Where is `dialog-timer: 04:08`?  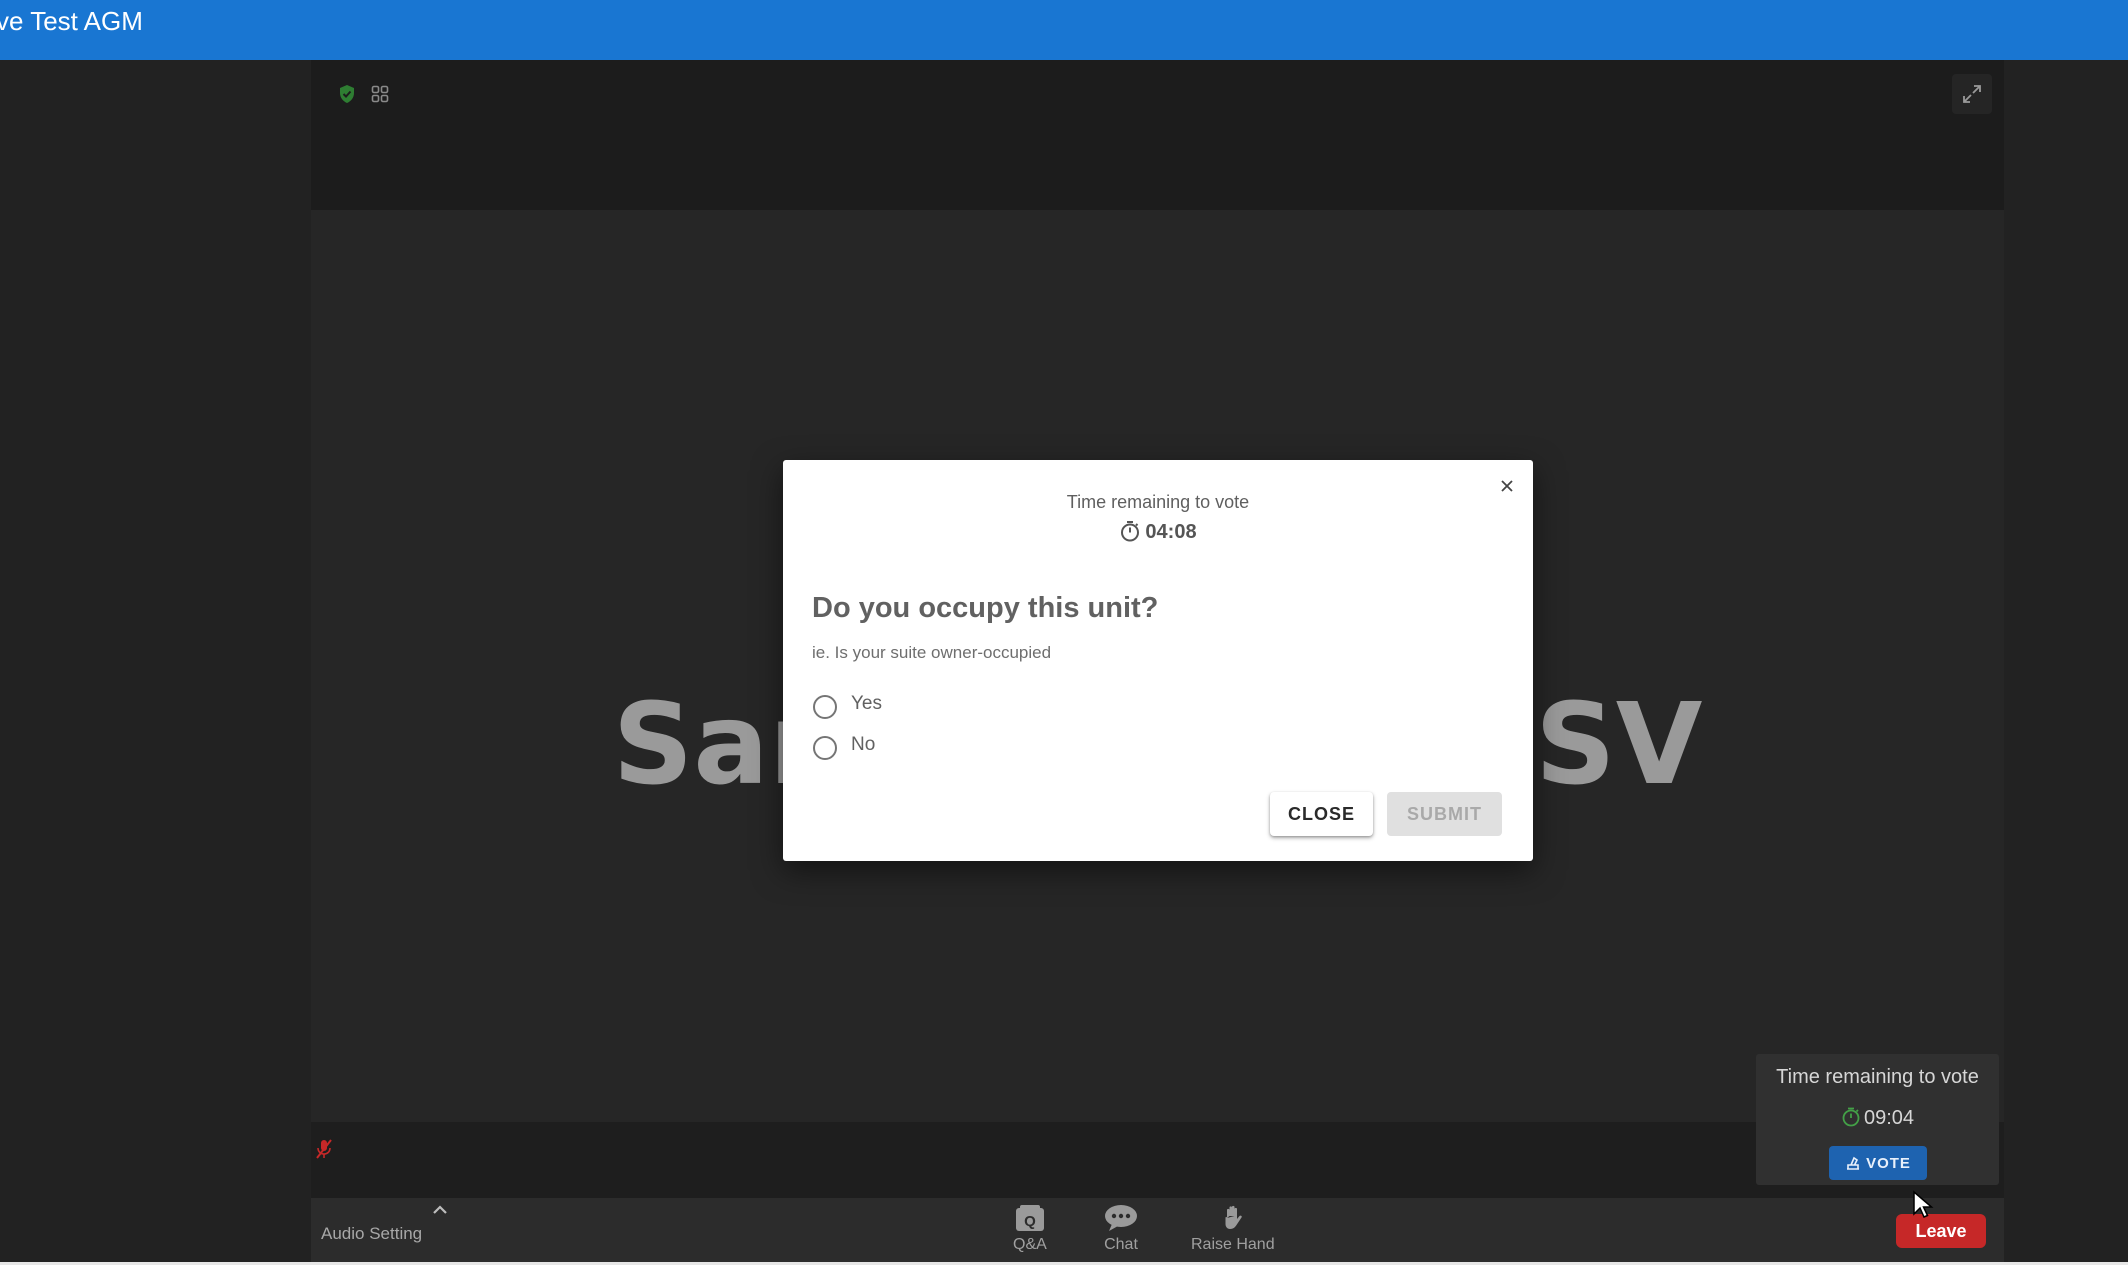 dialog-timer: 04:08 is located at coordinates (1158, 532).